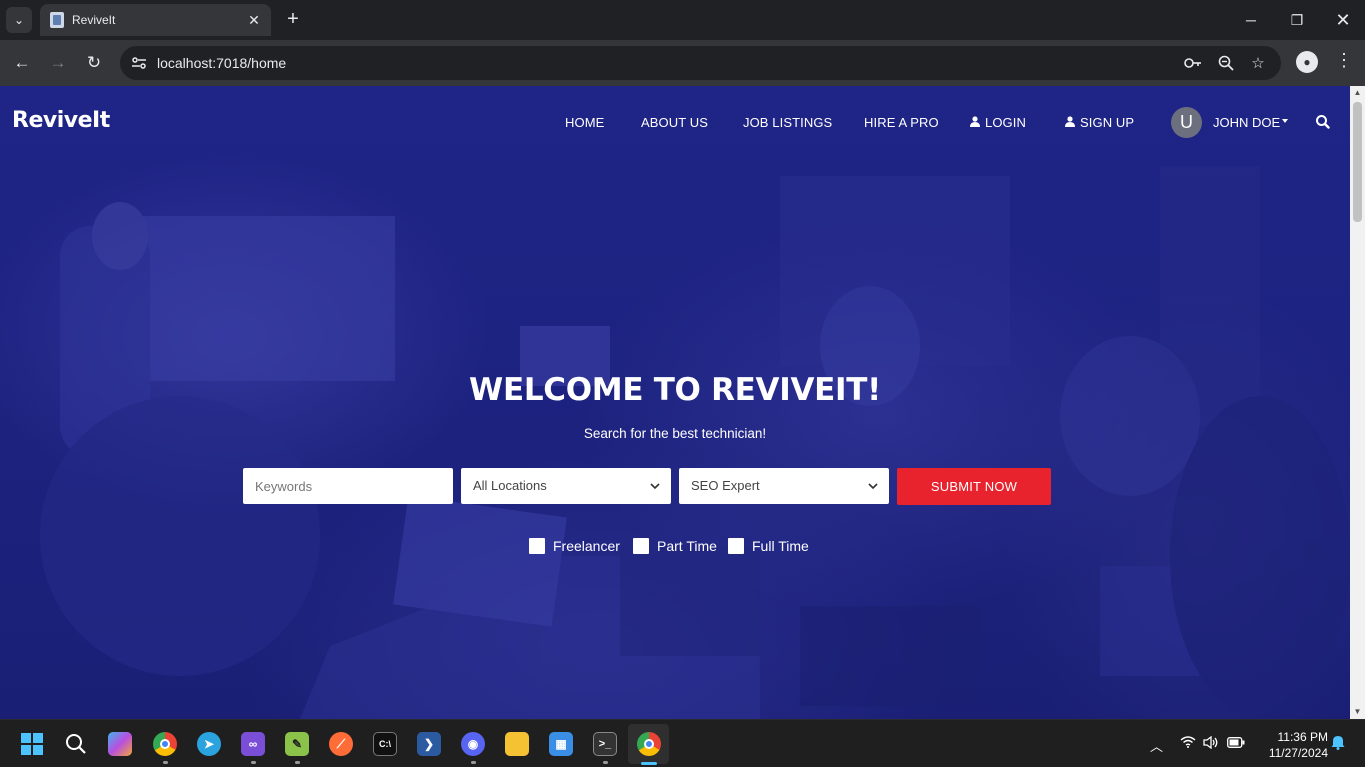 The height and width of the screenshot is (767, 1365). What do you see at coordinates (974, 486) in the screenshot?
I see `submit-now-button: SUBMIT NOW` at bounding box center [974, 486].